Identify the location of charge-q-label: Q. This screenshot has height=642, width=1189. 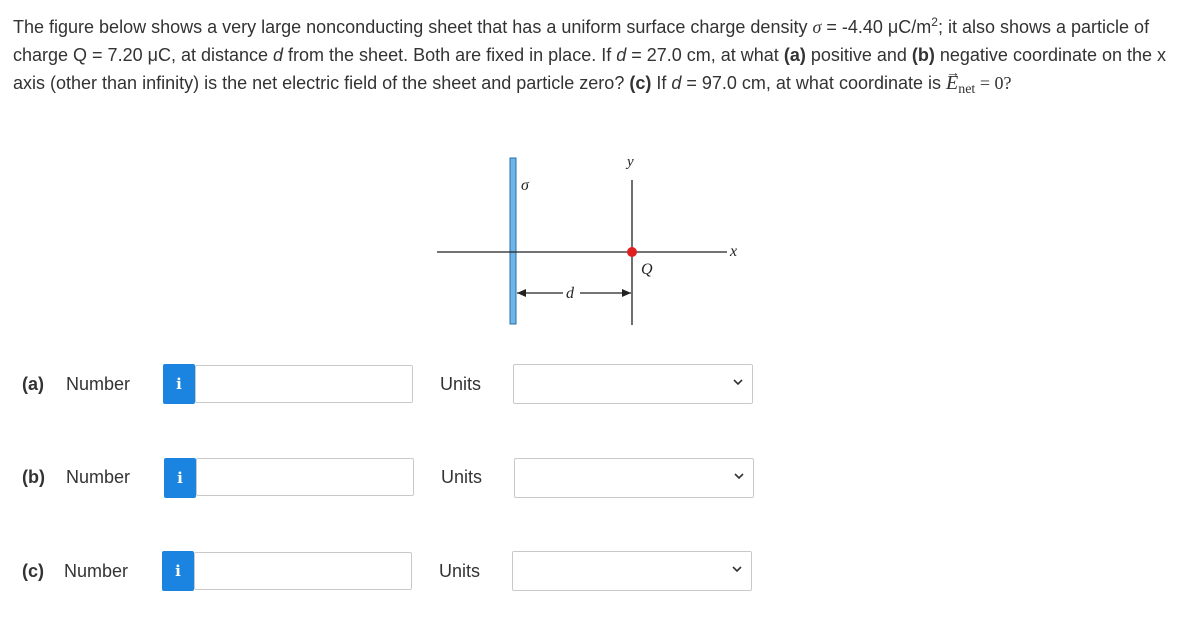
(647, 269).